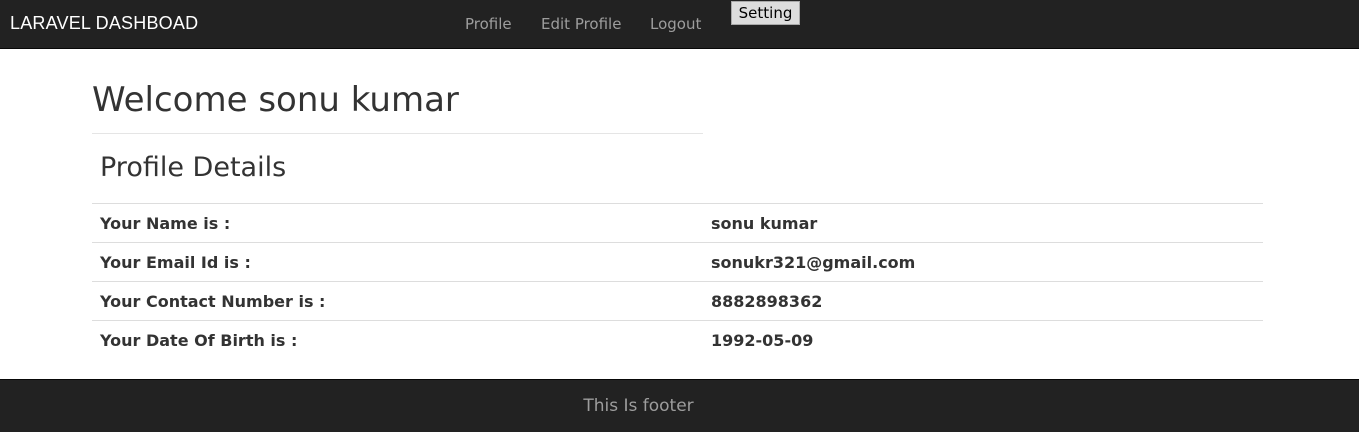 This screenshot has height=432, width=1359. I want to click on brand-link: LARAVEL DASHBOAD, so click(104, 23).